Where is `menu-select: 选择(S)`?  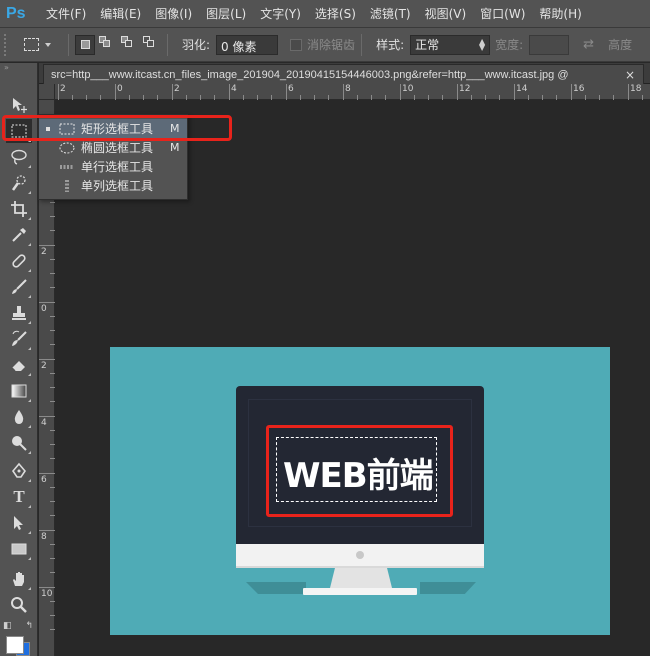 menu-select: 选择(S) is located at coordinates (335, 13).